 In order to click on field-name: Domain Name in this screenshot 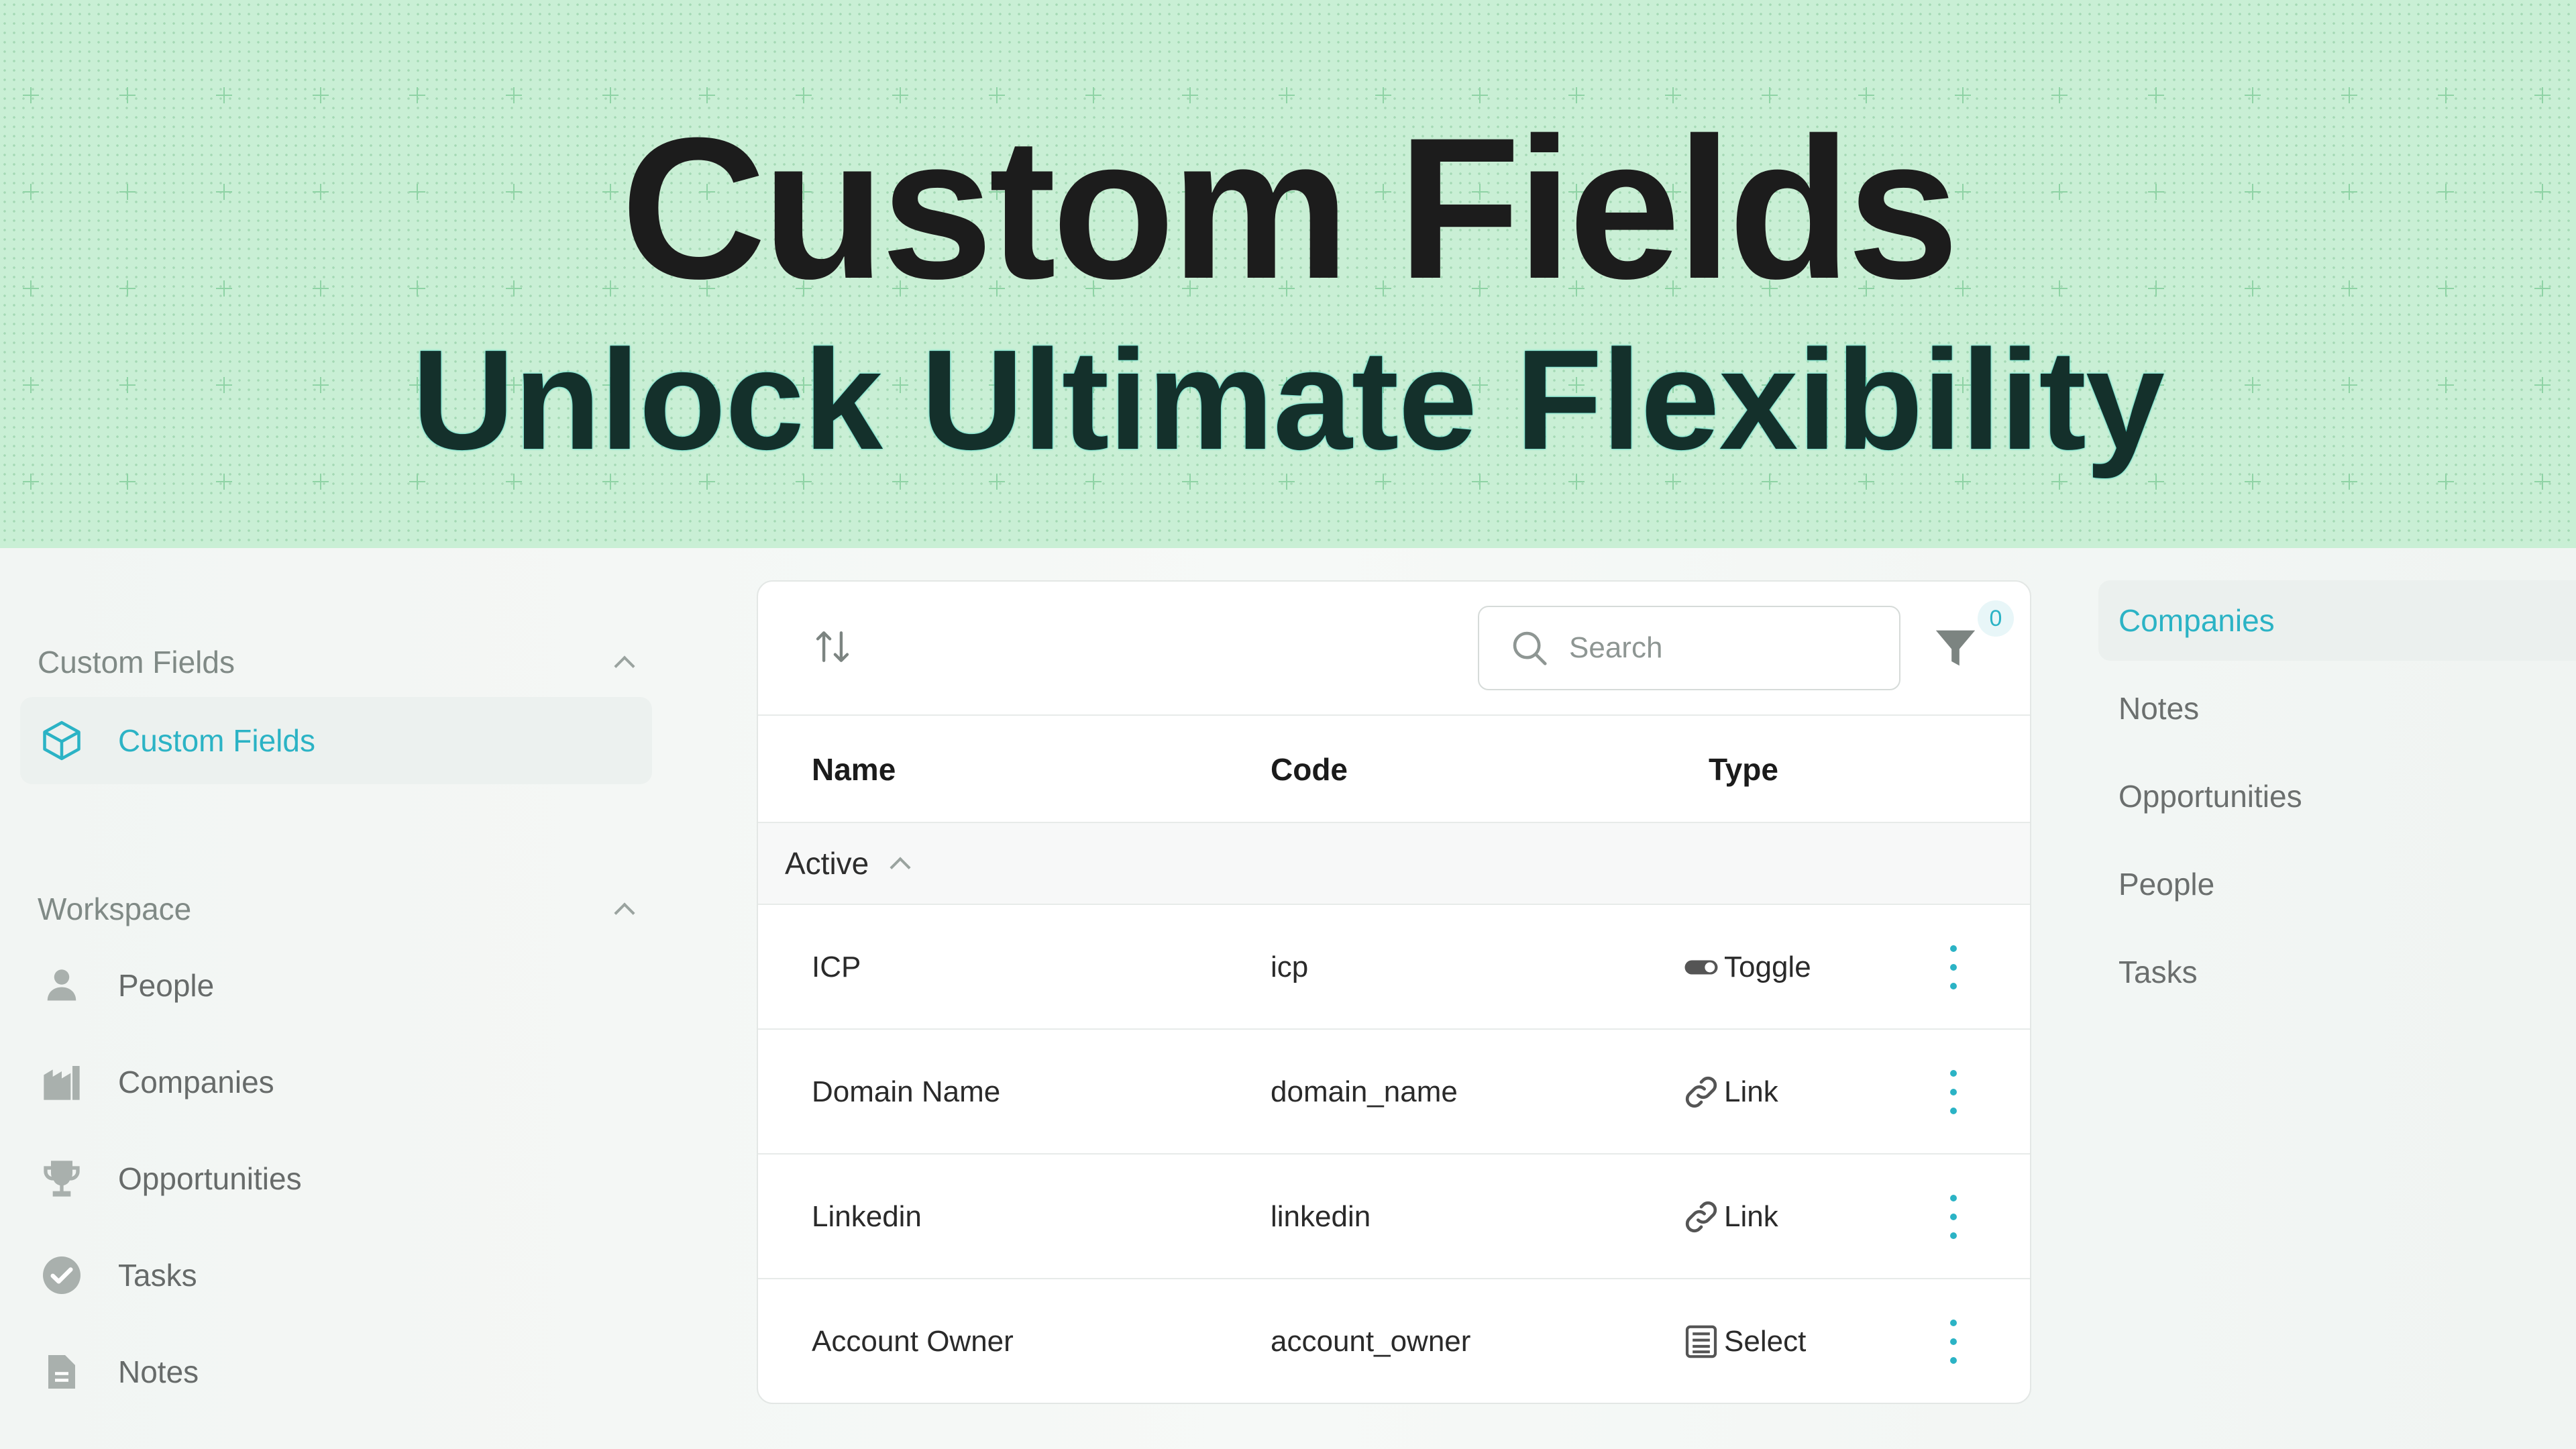, I will do `click(906, 1091)`.